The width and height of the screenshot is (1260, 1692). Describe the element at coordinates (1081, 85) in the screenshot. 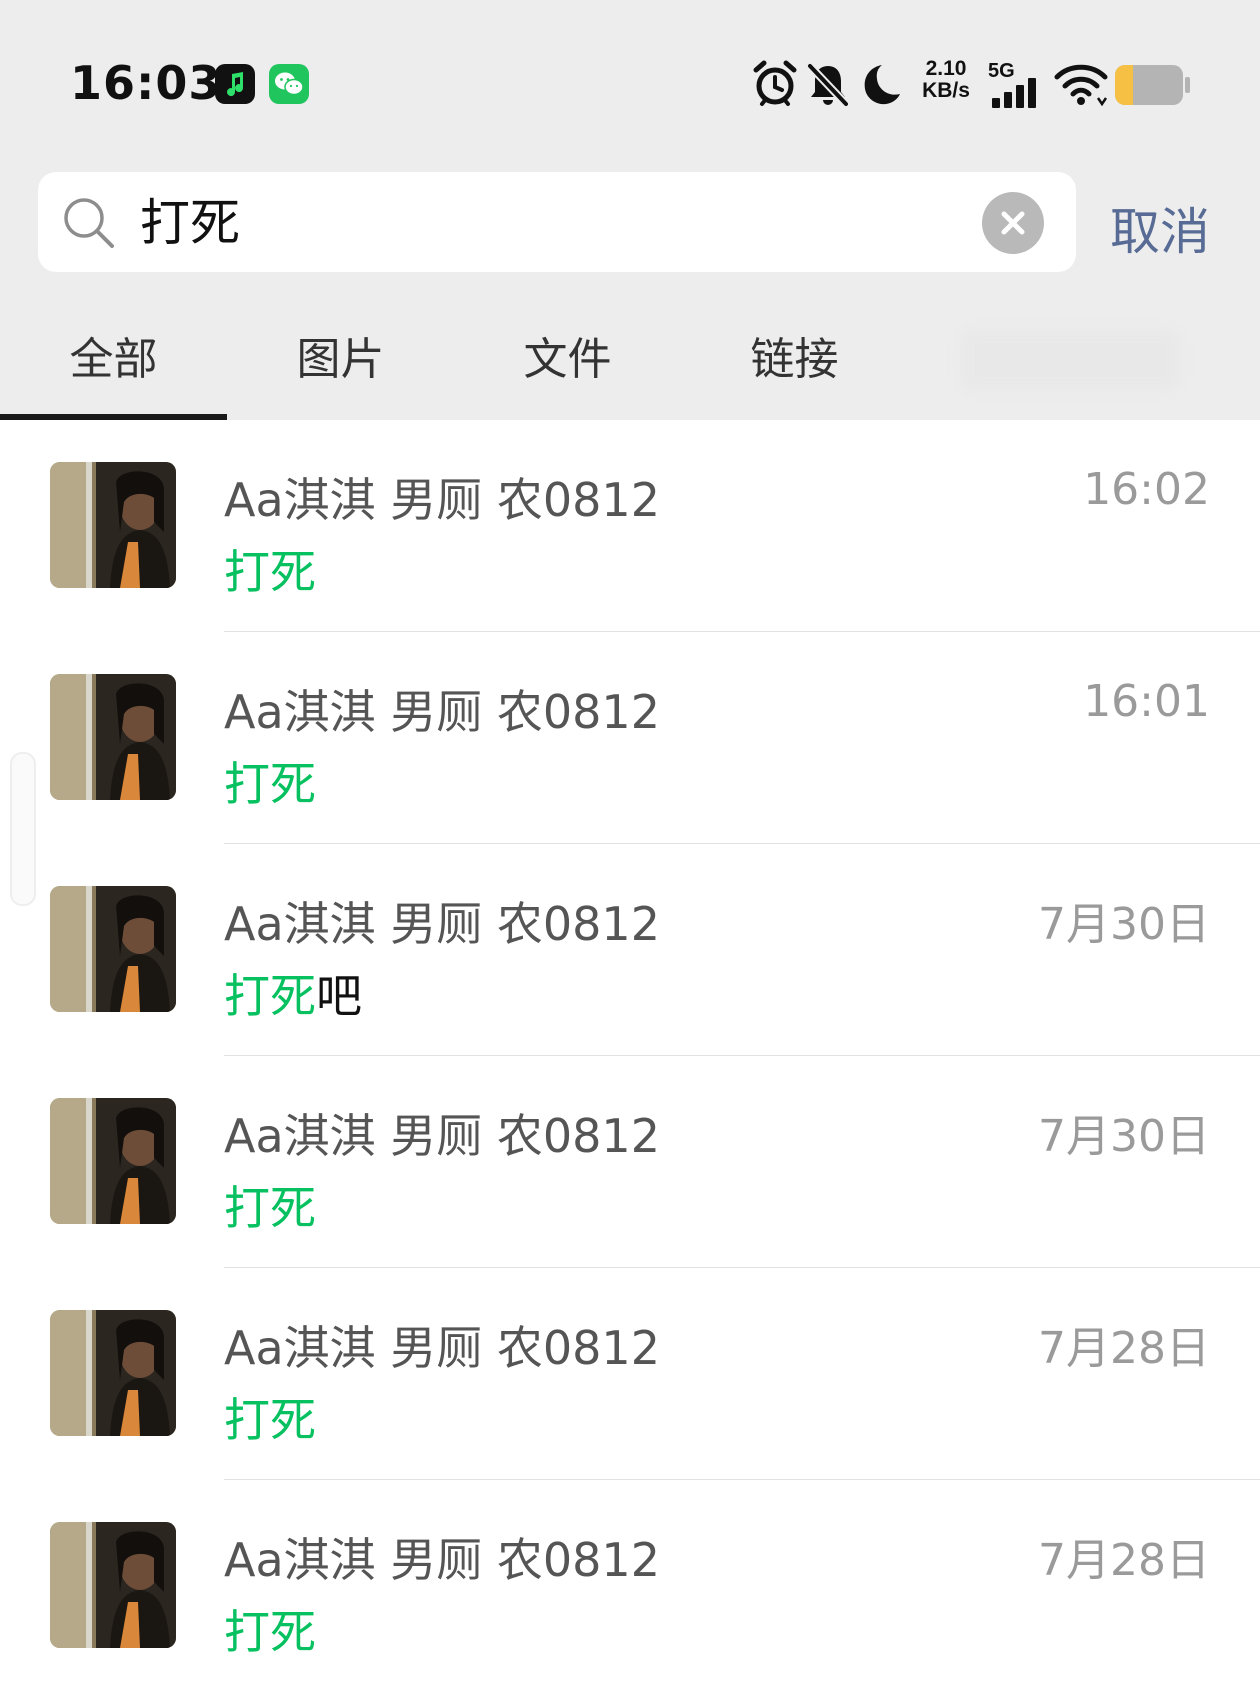

I see `wifi-icon` at that location.